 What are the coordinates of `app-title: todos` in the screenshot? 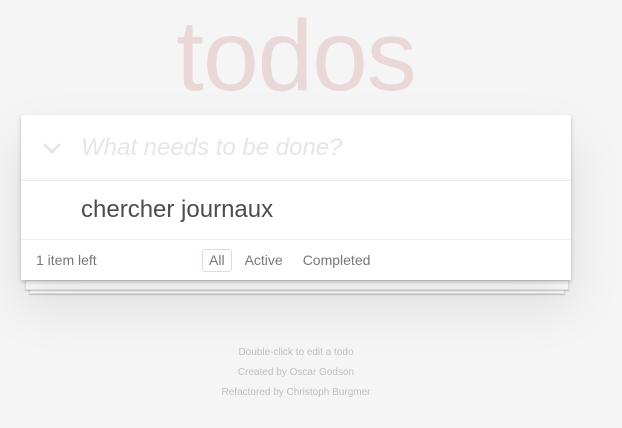 It's located at (296, 56).